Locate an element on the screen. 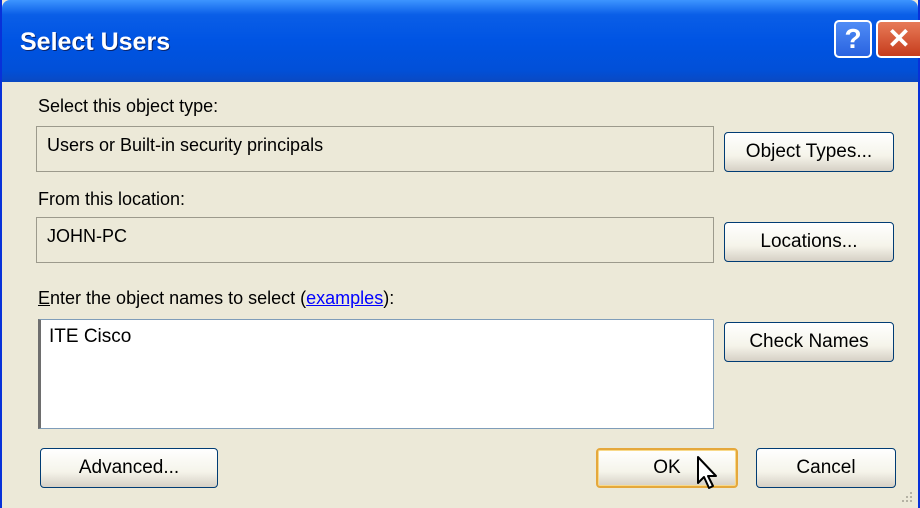 This screenshot has height=508, width=920. check-names-button: Check Names is located at coordinates (809, 342).